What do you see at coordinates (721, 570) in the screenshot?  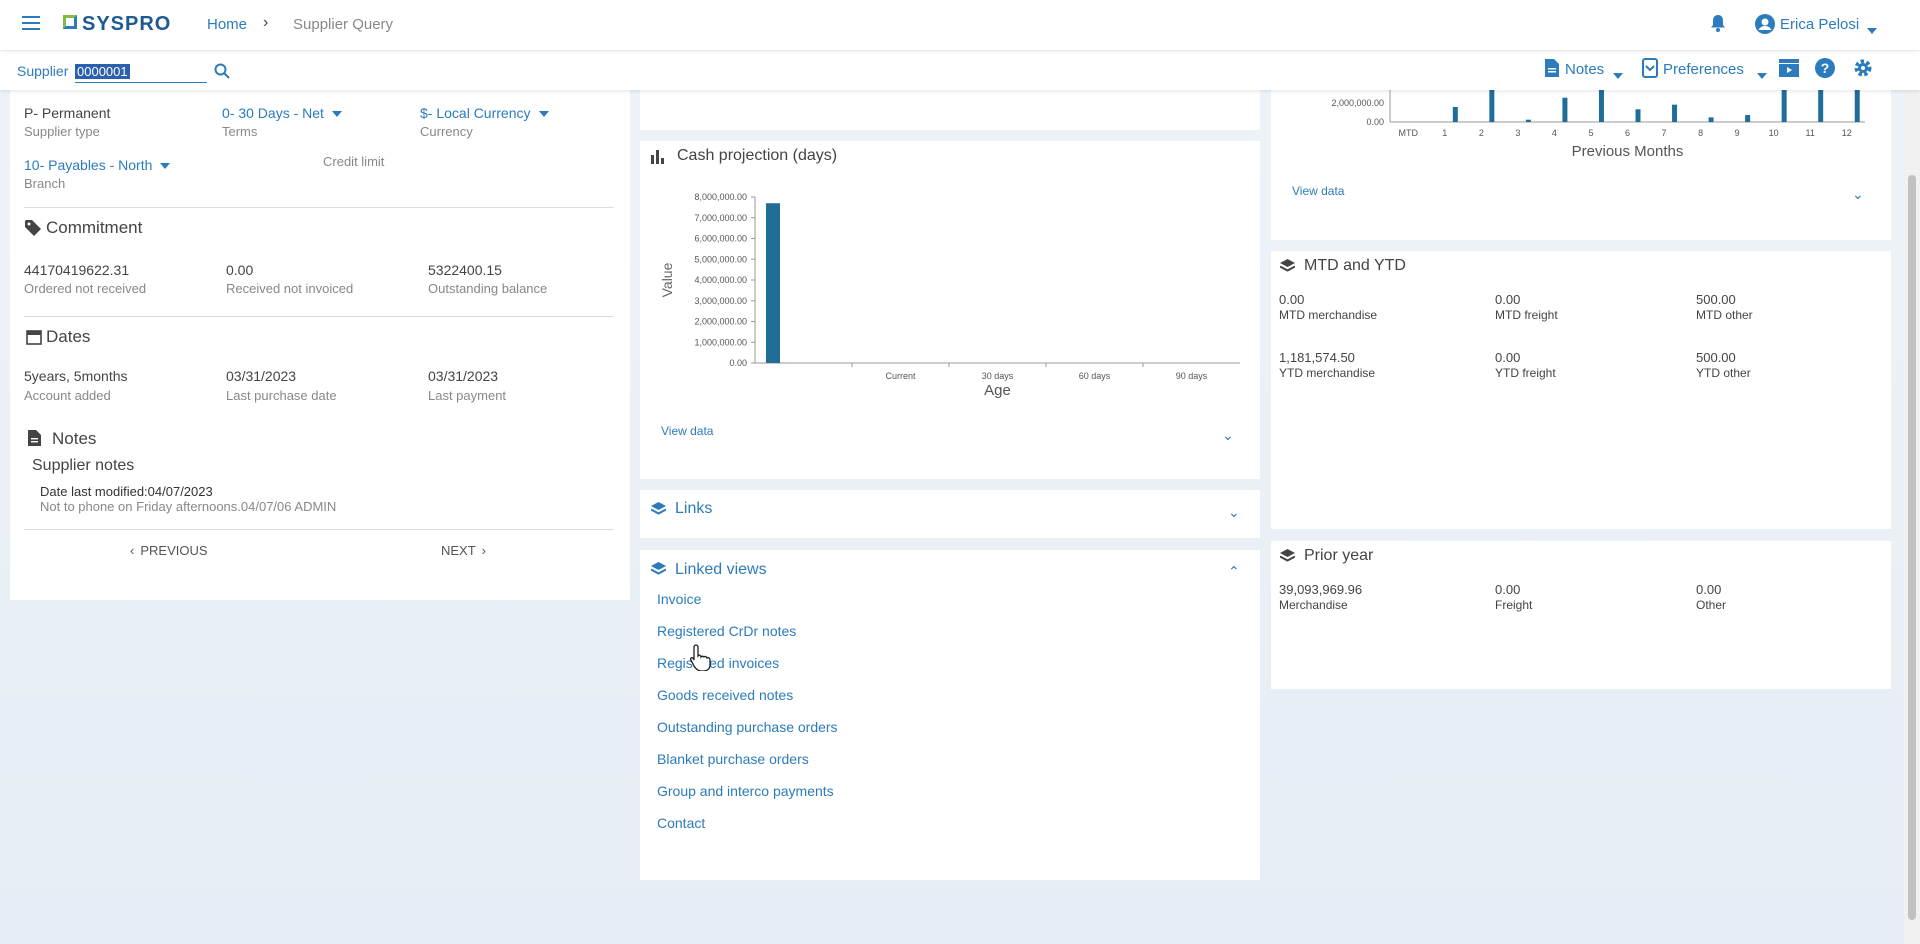 I see `linked-views-title: Linked views` at bounding box center [721, 570].